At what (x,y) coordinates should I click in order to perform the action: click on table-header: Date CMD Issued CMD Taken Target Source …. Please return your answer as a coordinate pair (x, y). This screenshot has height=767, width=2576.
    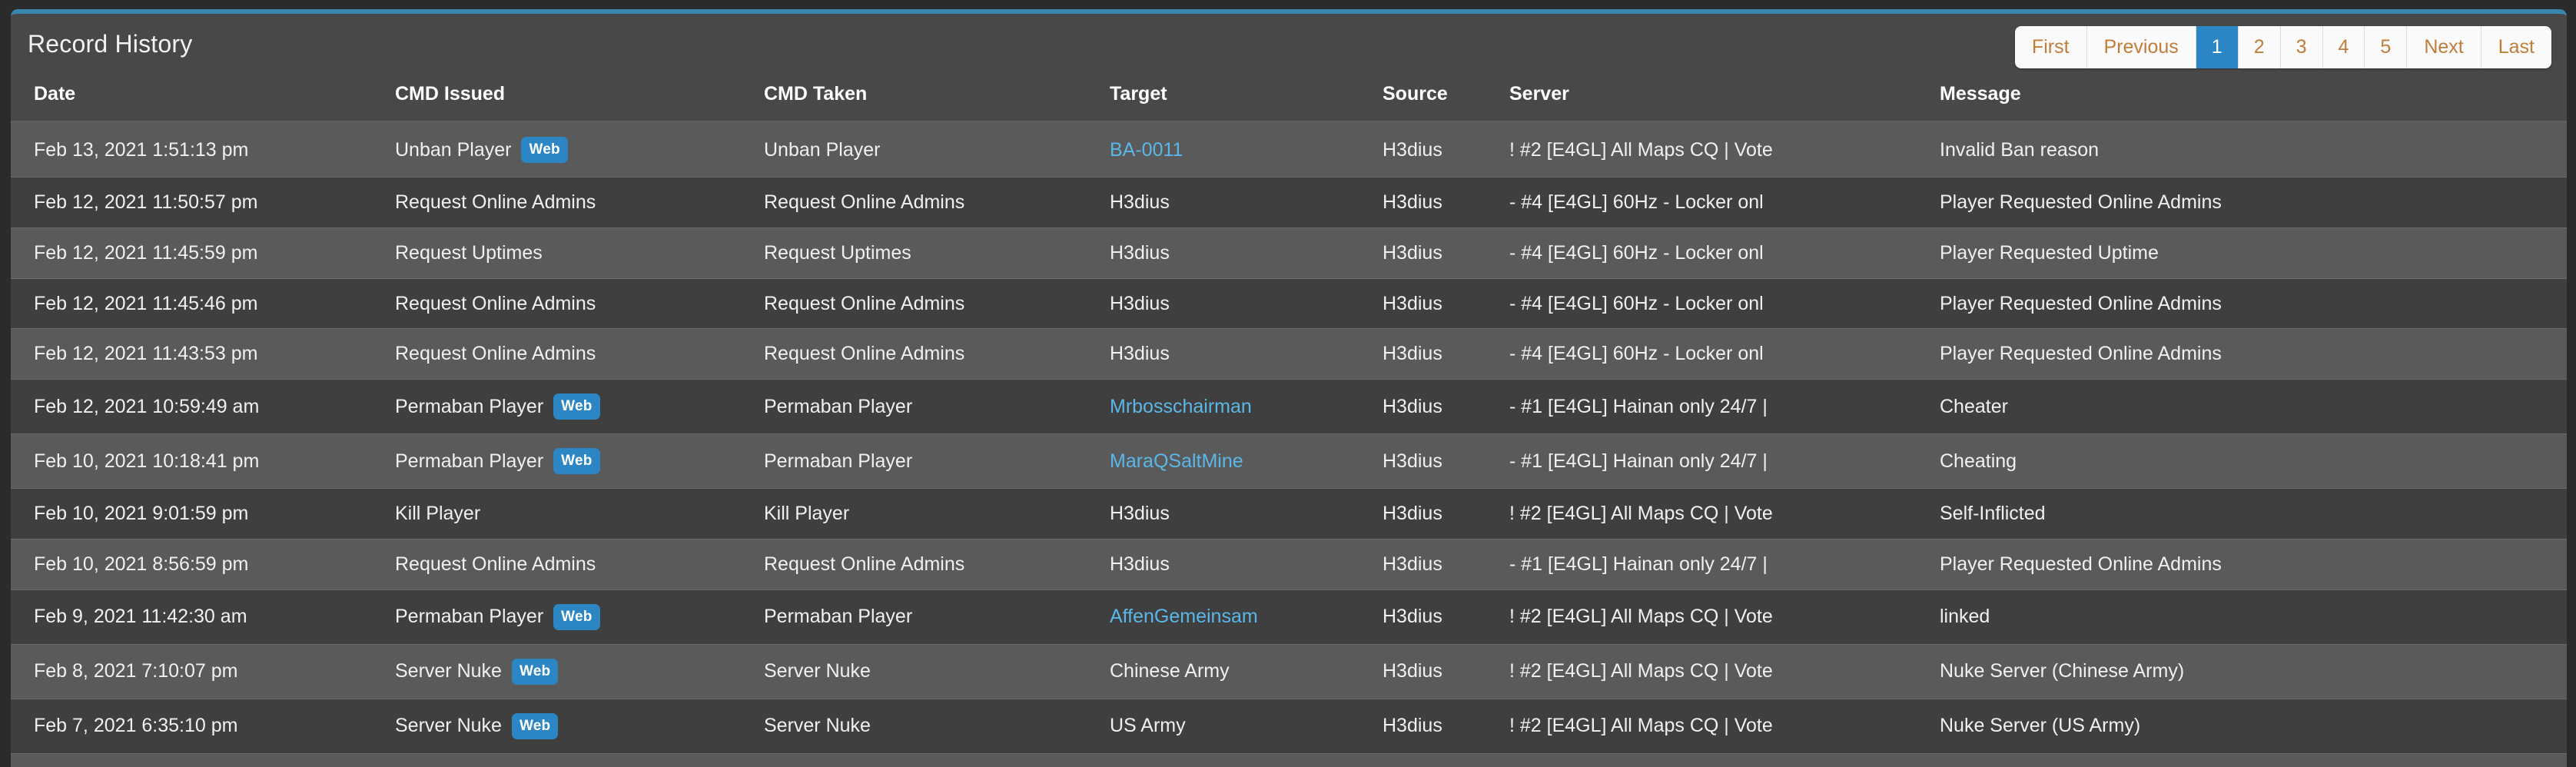
    Looking at the image, I should click on (1289, 99).